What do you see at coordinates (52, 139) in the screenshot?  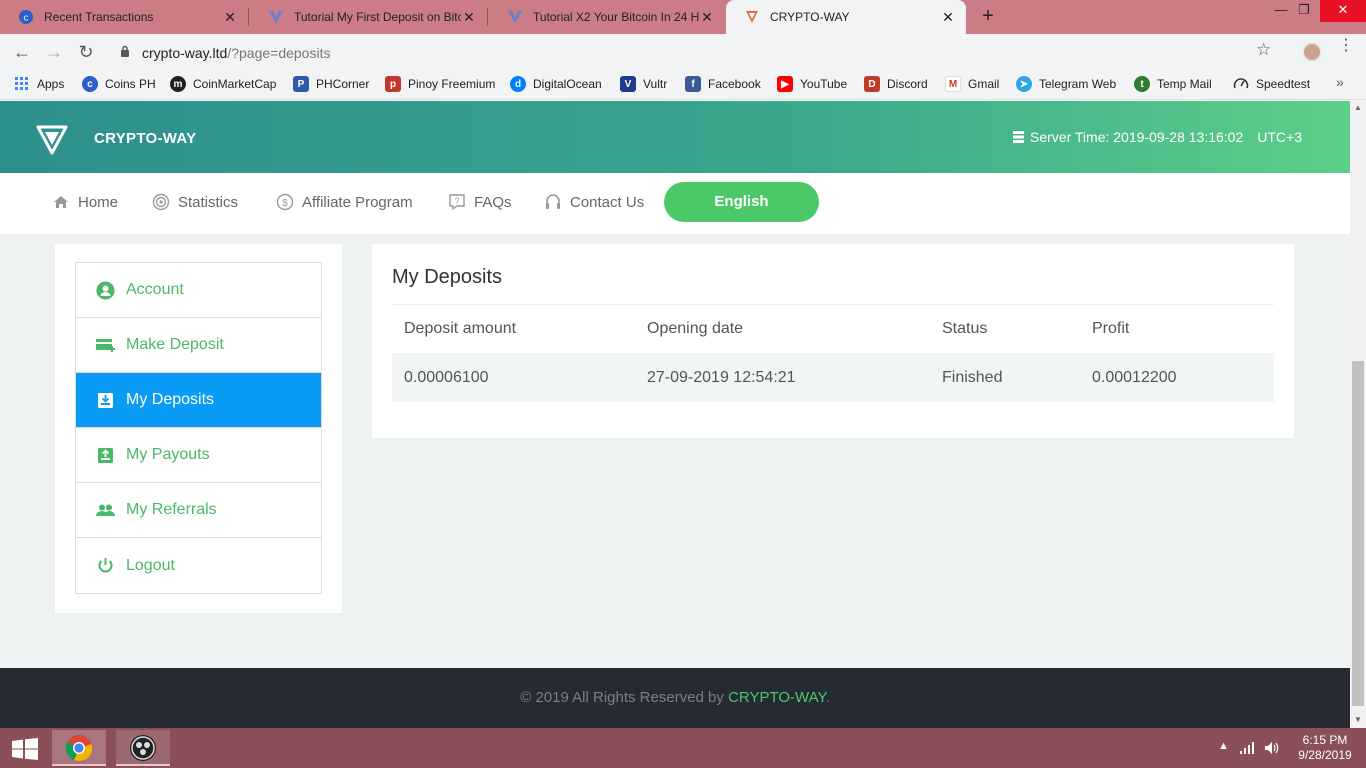 I see `crypto-way-logo` at bounding box center [52, 139].